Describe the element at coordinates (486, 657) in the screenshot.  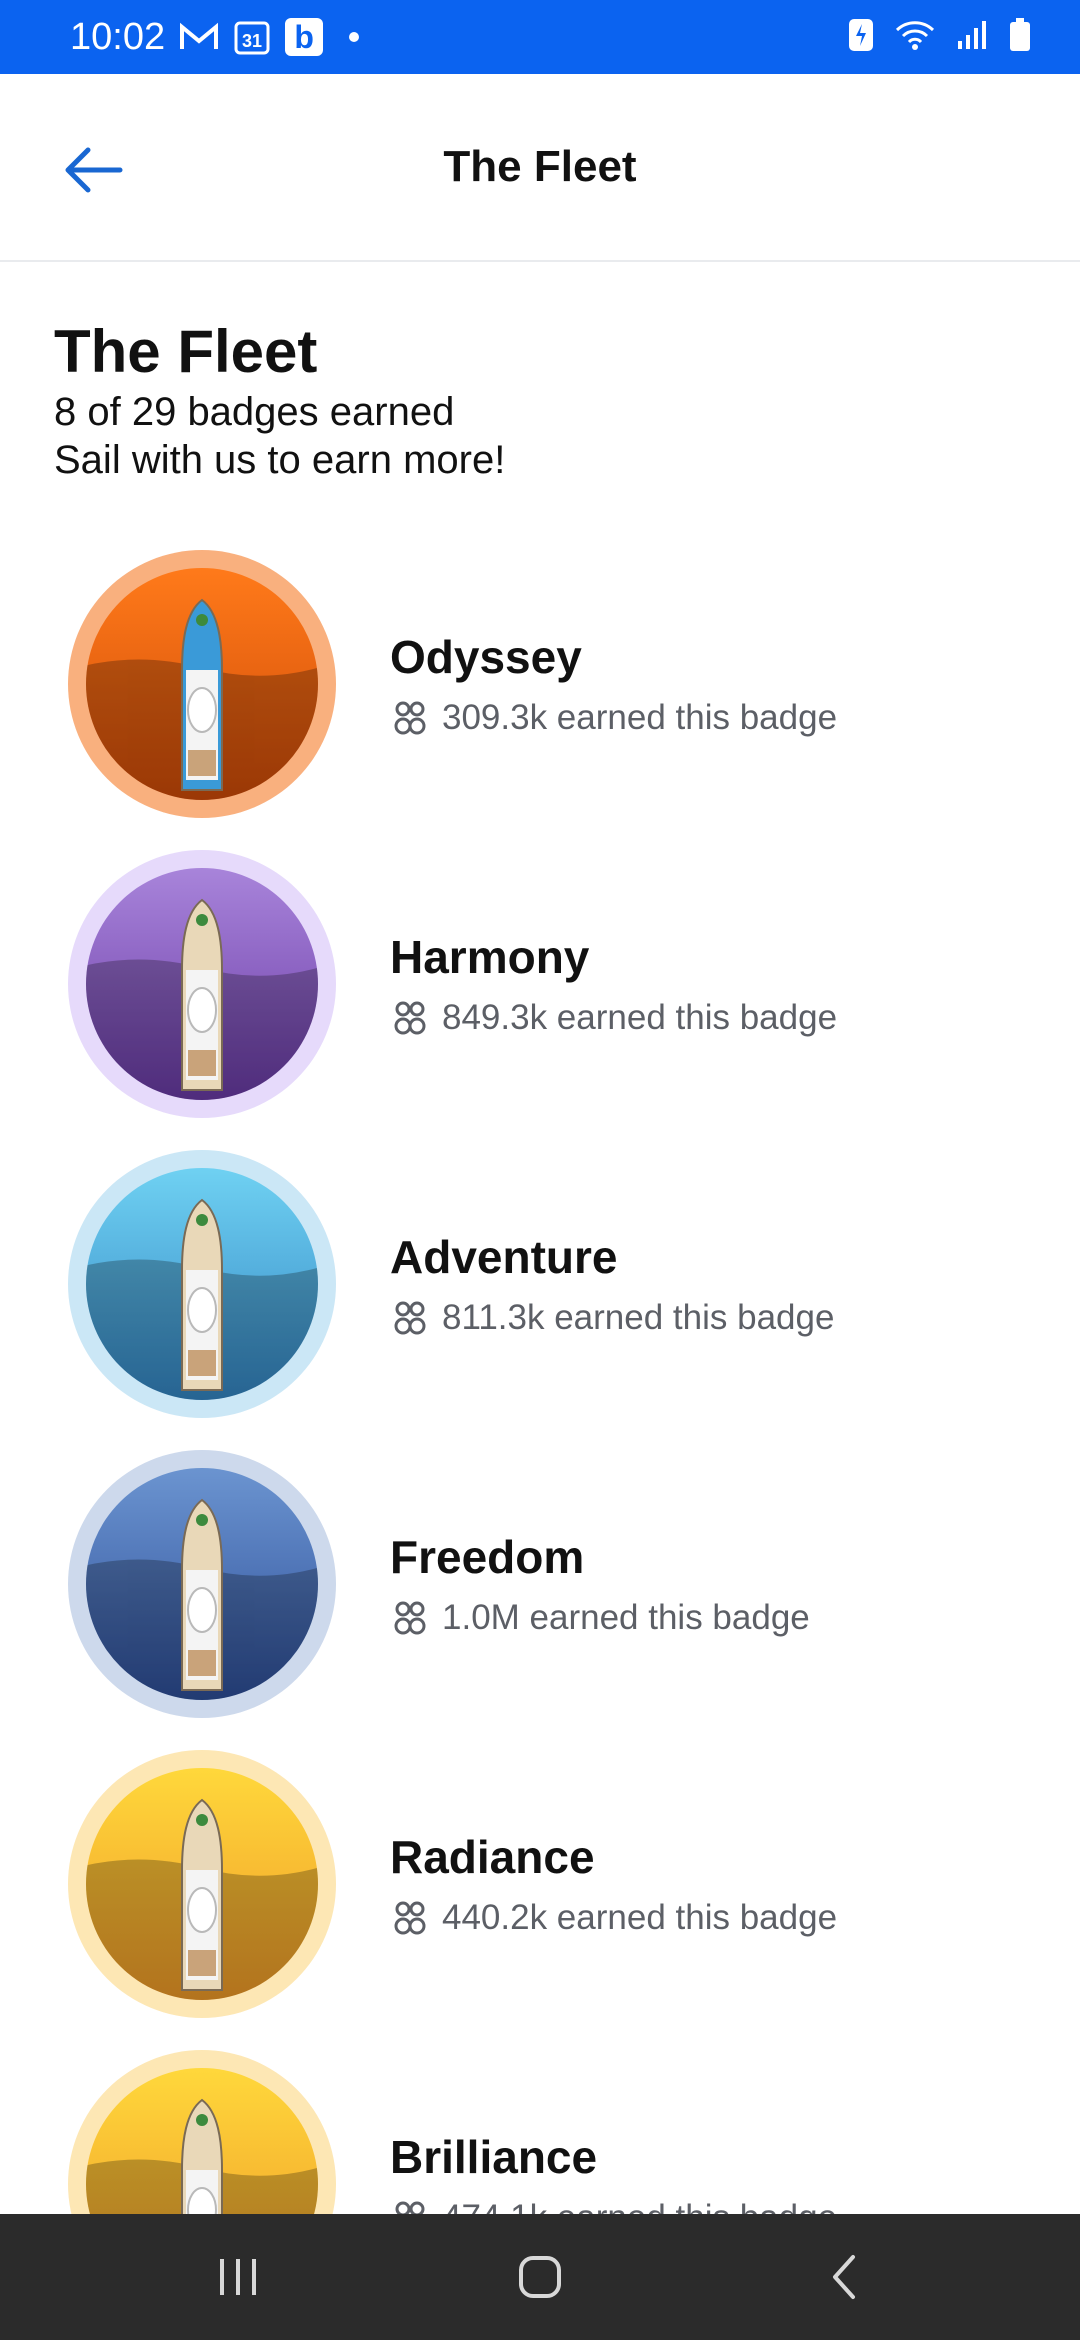
I see `badge-name: Odyssey` at that location.